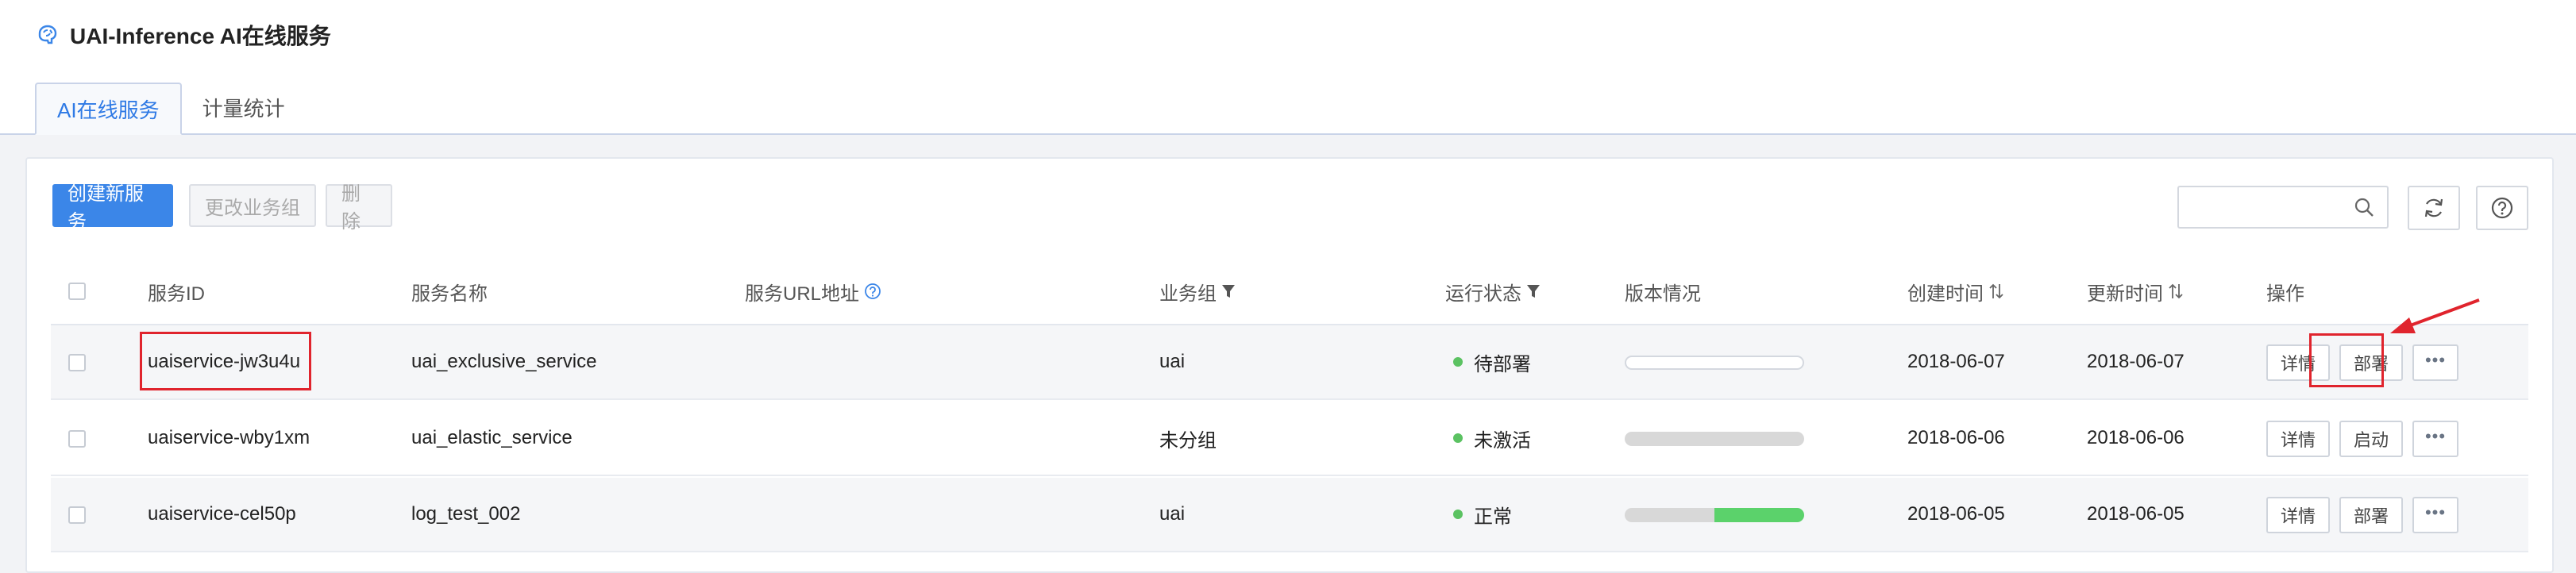 This screenshot has width=2576, height=573. Describe the element at coordinates (492, 437) in the screenshot. I see `service-name: uai_elastic_service` at that location.